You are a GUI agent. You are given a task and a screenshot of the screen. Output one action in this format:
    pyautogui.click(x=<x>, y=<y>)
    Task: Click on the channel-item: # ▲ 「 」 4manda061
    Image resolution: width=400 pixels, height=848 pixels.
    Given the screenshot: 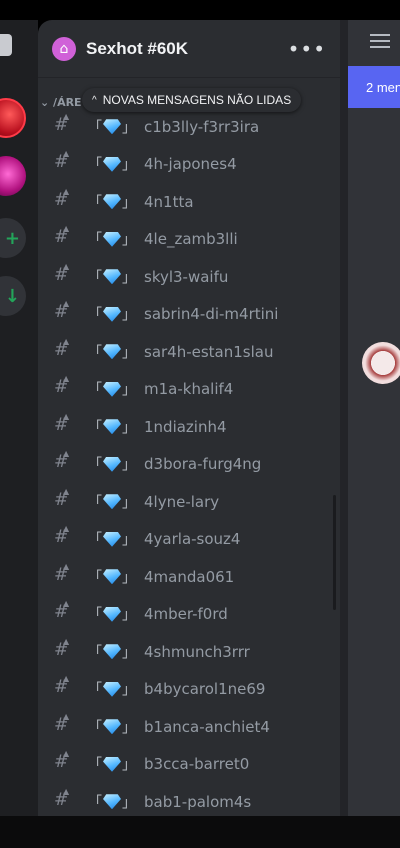 What is the action you would take?
    pyautogui.click(x=188, y=577)
    